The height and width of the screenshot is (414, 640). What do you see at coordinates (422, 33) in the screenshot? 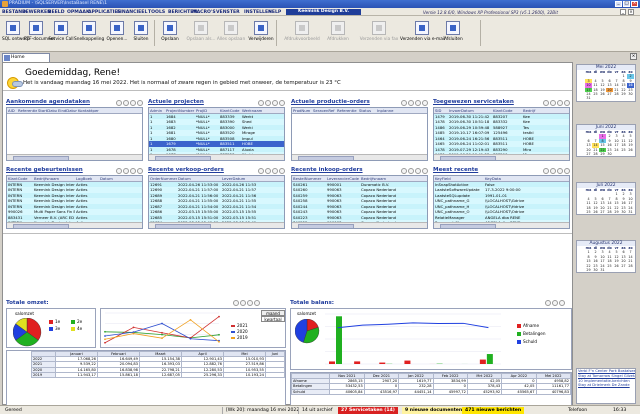
I see `toolbar-verzenden-via-e-mail-button: Verzenden via e-mail` at bounding box center [422, 33].